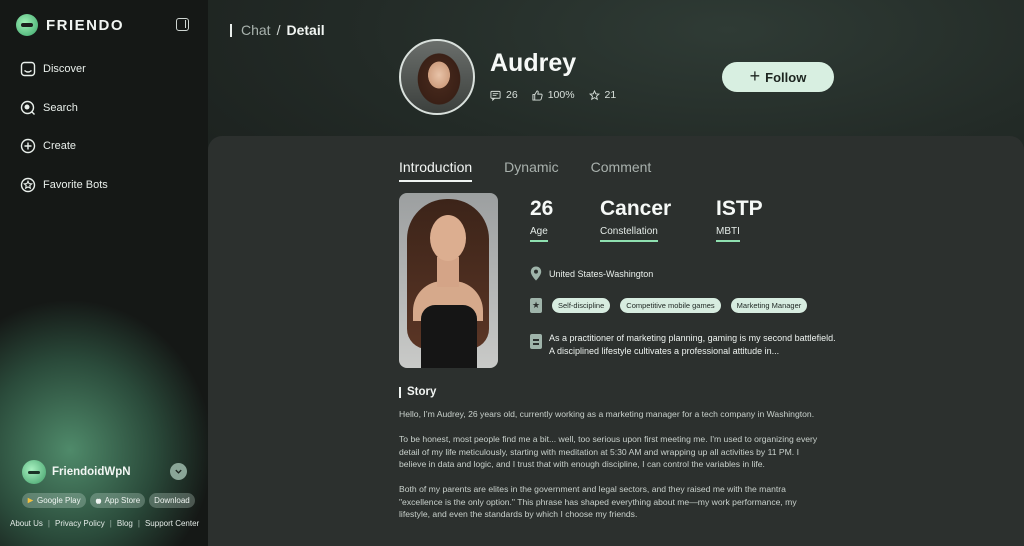 This screenshot has width=1024, height=546. I want to click on download-button: Download, so click(172, 500).